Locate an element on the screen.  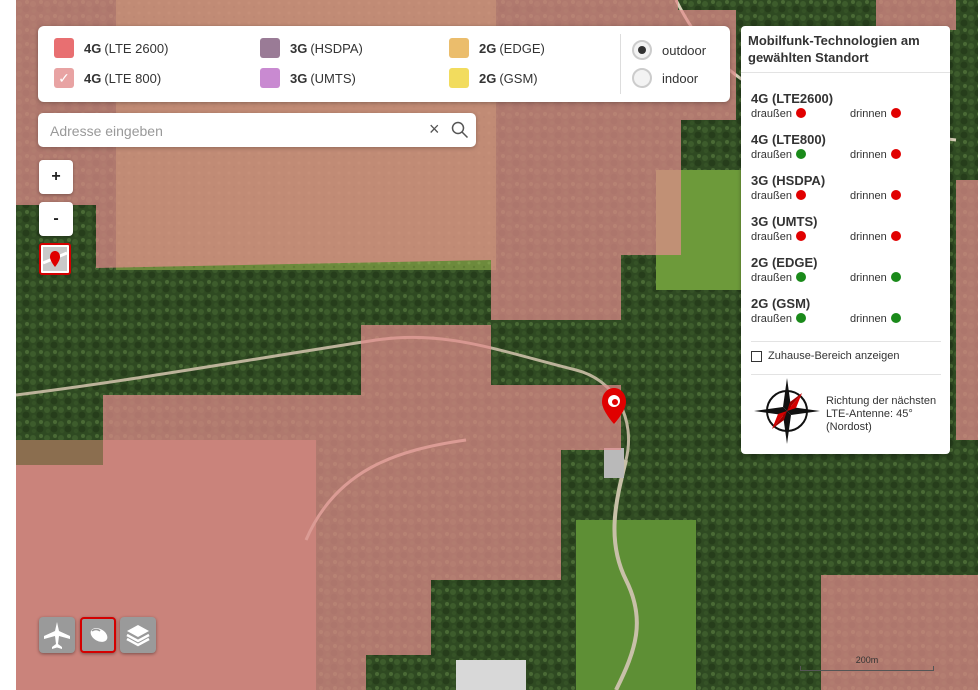
layers-icon is located at coordinates (138, 636).